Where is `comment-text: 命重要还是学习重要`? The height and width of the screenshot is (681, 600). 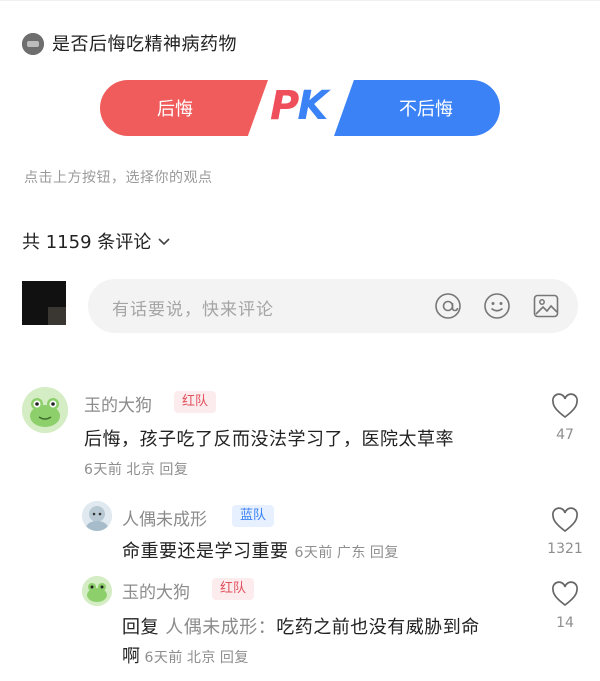 comment-text: 命重要还是学习重要 is located at coordinates (205, 551).